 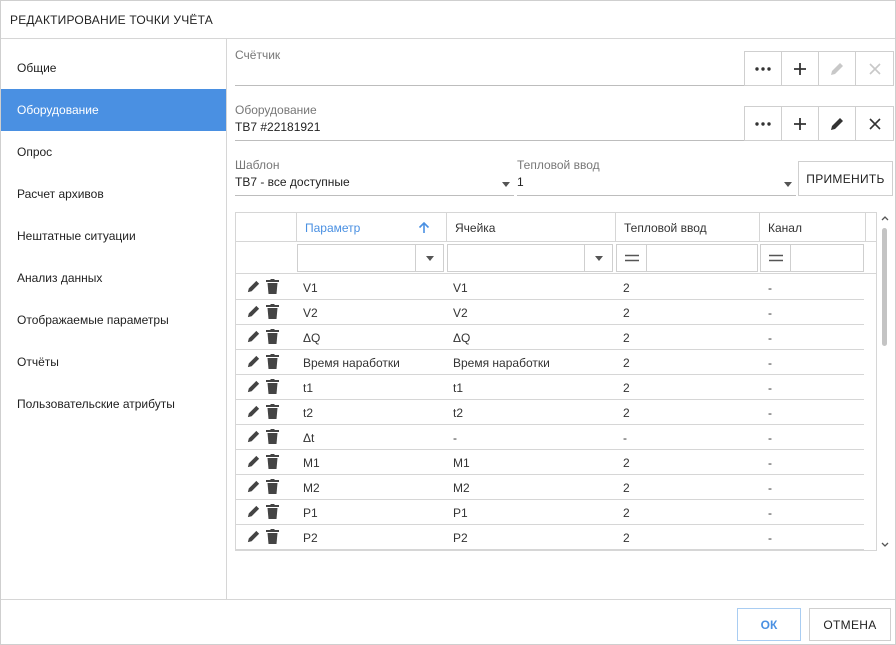 What do you see at coordinates (769, 624) in the screenshot?
I see `ok-button: ОК` at bounding box center [769, 624].